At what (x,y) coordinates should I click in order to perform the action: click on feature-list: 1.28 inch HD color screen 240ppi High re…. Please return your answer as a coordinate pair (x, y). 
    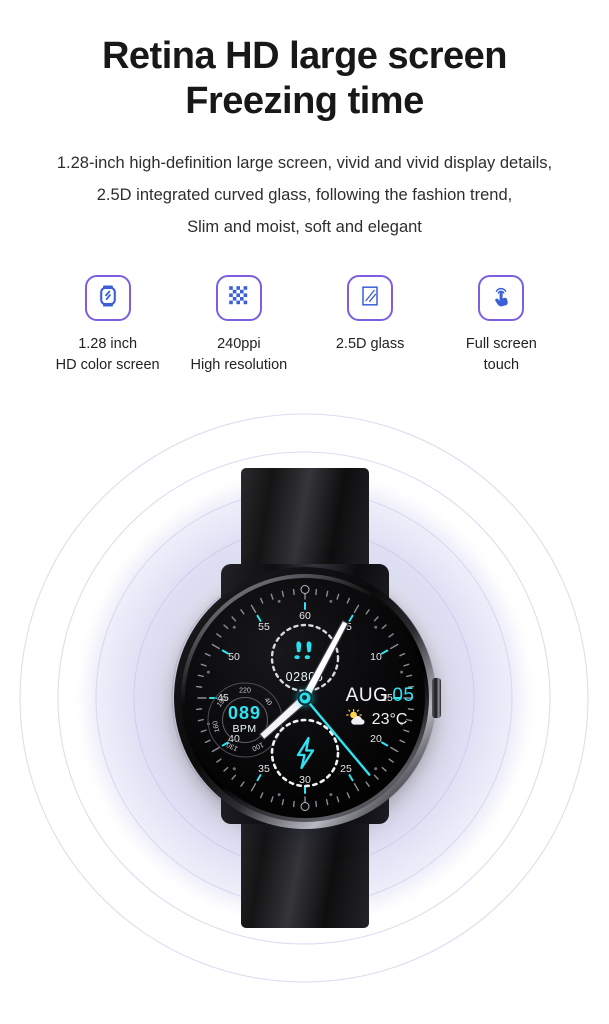
    Looking at the image, I should click on (304, 325).